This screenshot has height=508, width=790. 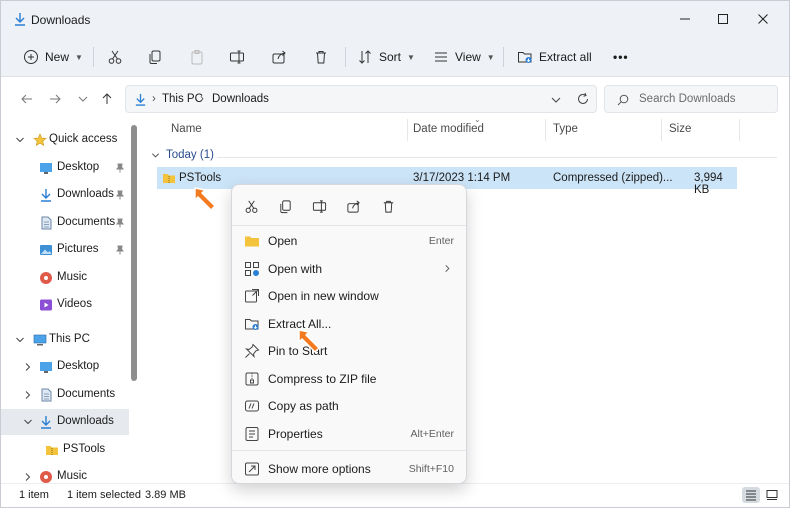 What do you see at coordinates (84, 449) in the screenshot?
I see `sidebar-item-label: PSTools` at bounding box center [84, 449].